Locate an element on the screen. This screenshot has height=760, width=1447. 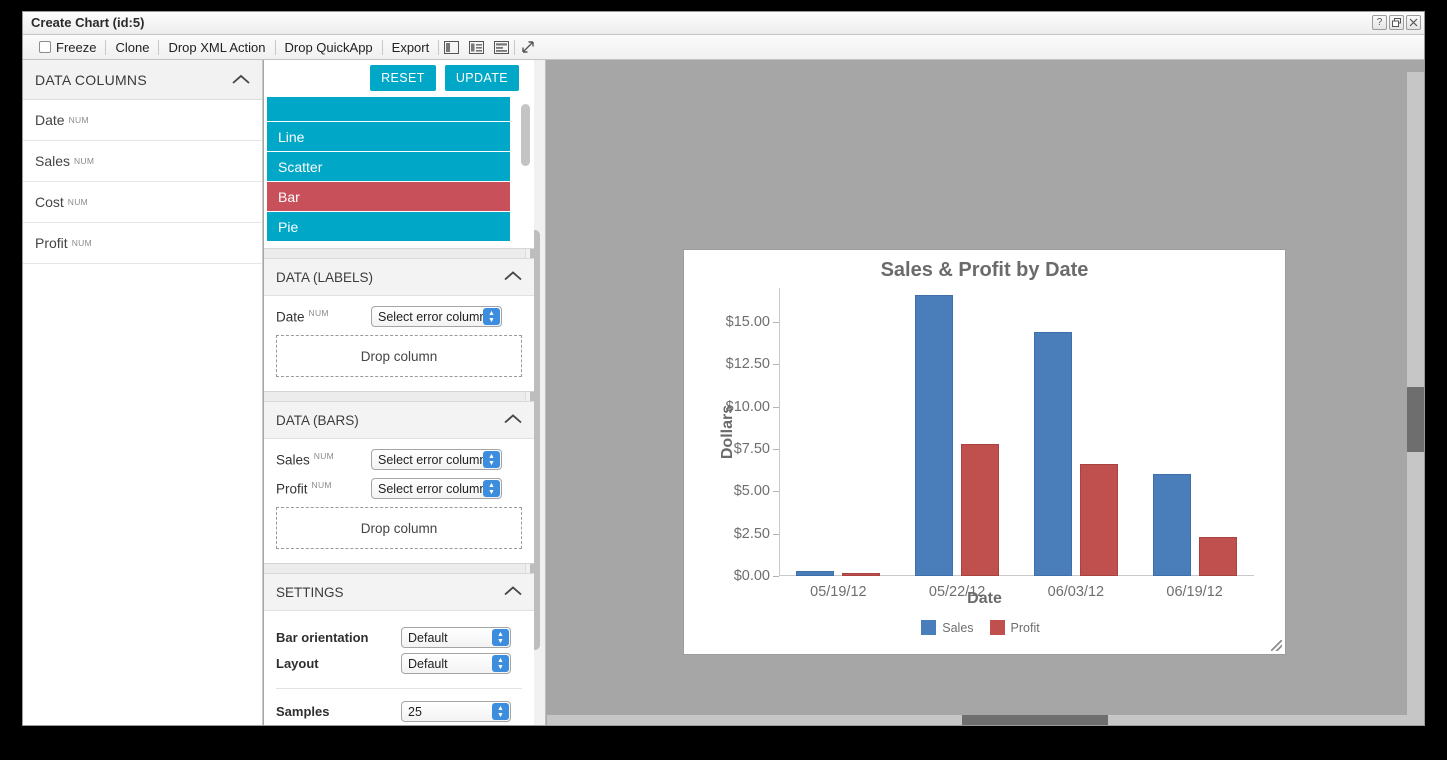
data-columns-header: DATA COLUMNS is located at coordinates (142, 80).